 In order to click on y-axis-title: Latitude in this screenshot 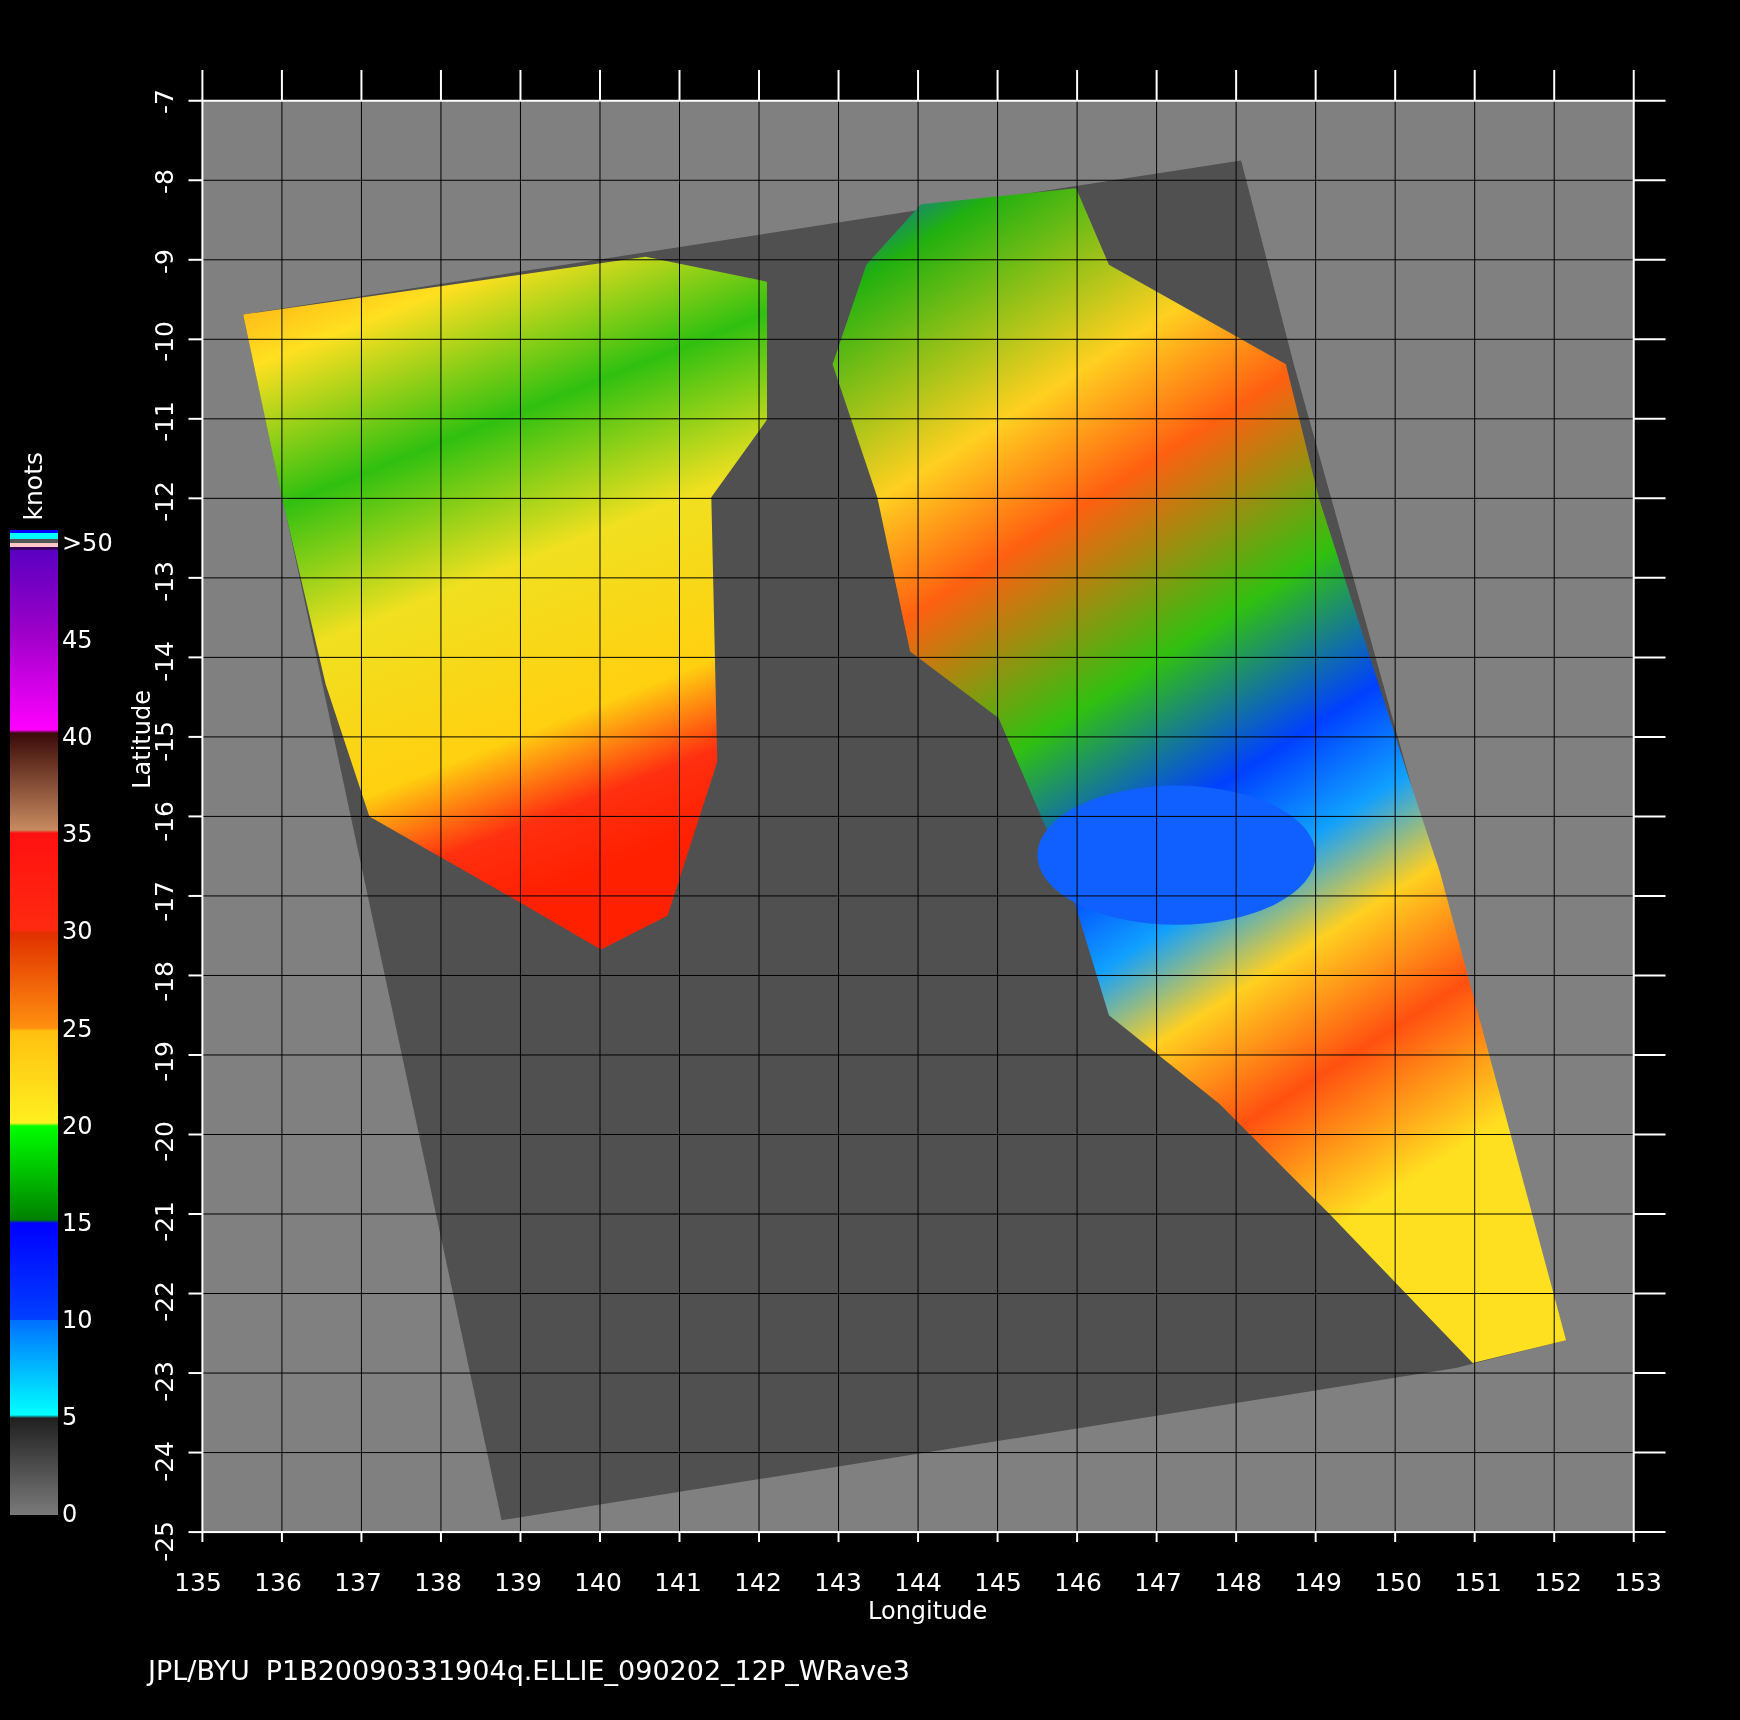, I will do `click(142, 739)`.